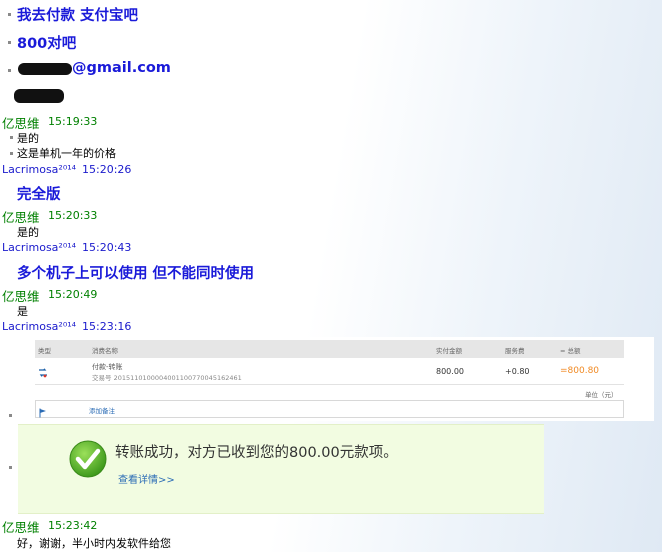  What do you see at coordinates (601, 395) in the screenshot?
I see `unit-label: 单位（元）` at bounding box center [601, 395].